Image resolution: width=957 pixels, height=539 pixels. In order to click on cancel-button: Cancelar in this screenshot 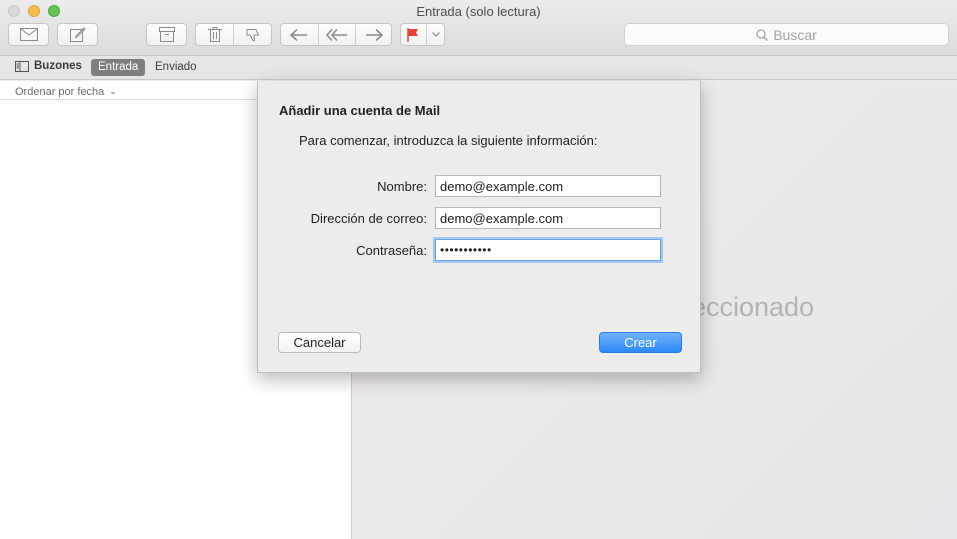, I will do `click(319, 342)`.